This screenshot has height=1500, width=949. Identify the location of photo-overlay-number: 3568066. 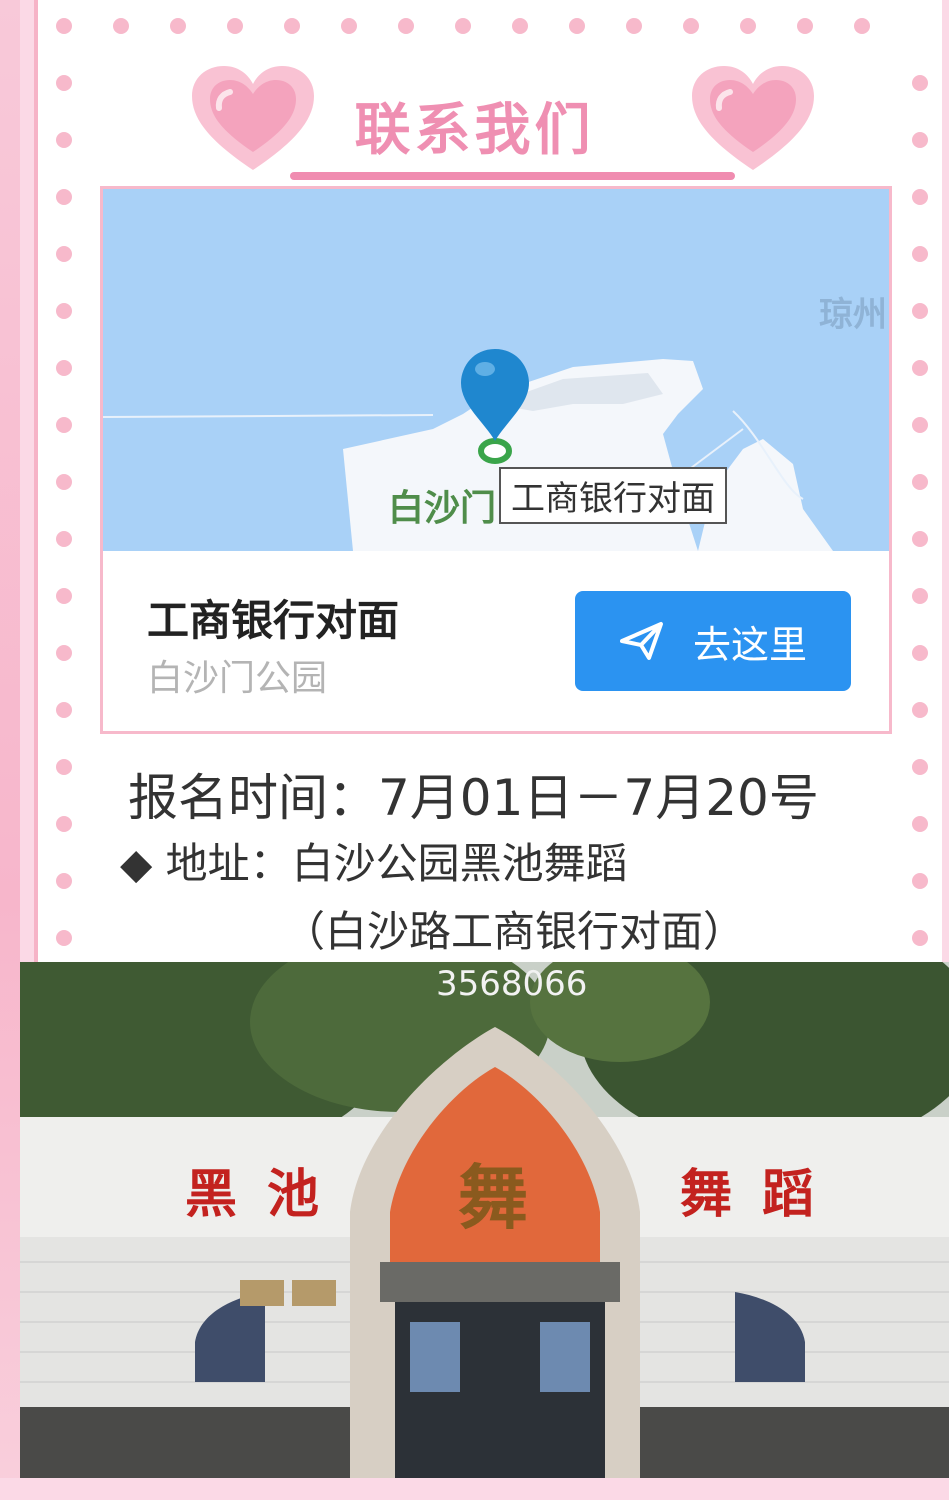
(512, 984).